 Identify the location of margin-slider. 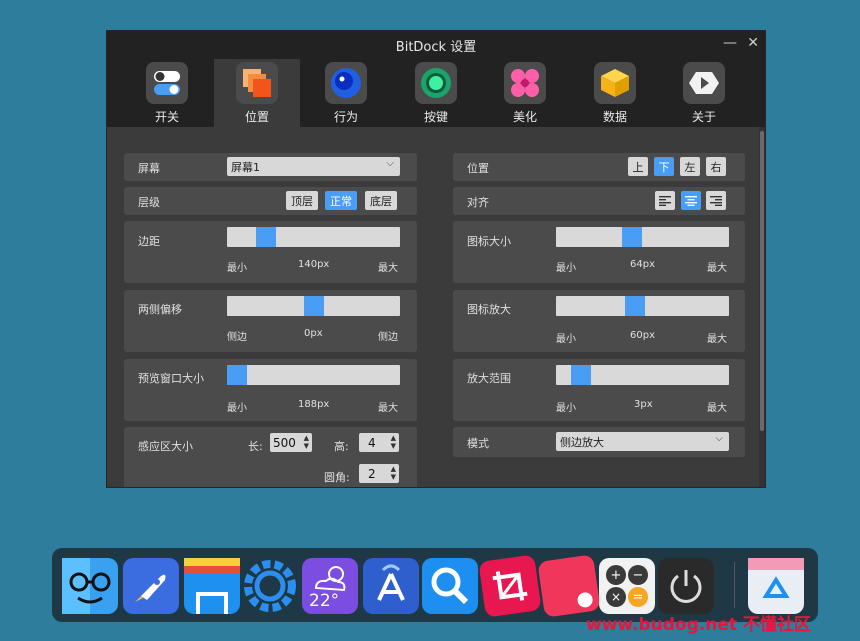
(313, 237).